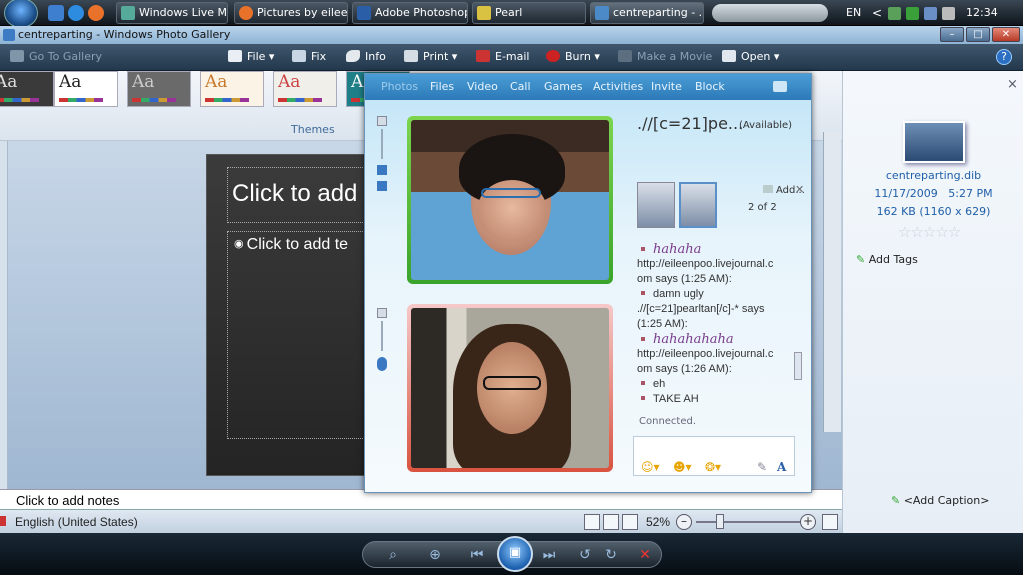  What do you see at coordinates (76, 13) in the screenshot?
I see `internet-explorer-icon` at bounding box center [76, 13].